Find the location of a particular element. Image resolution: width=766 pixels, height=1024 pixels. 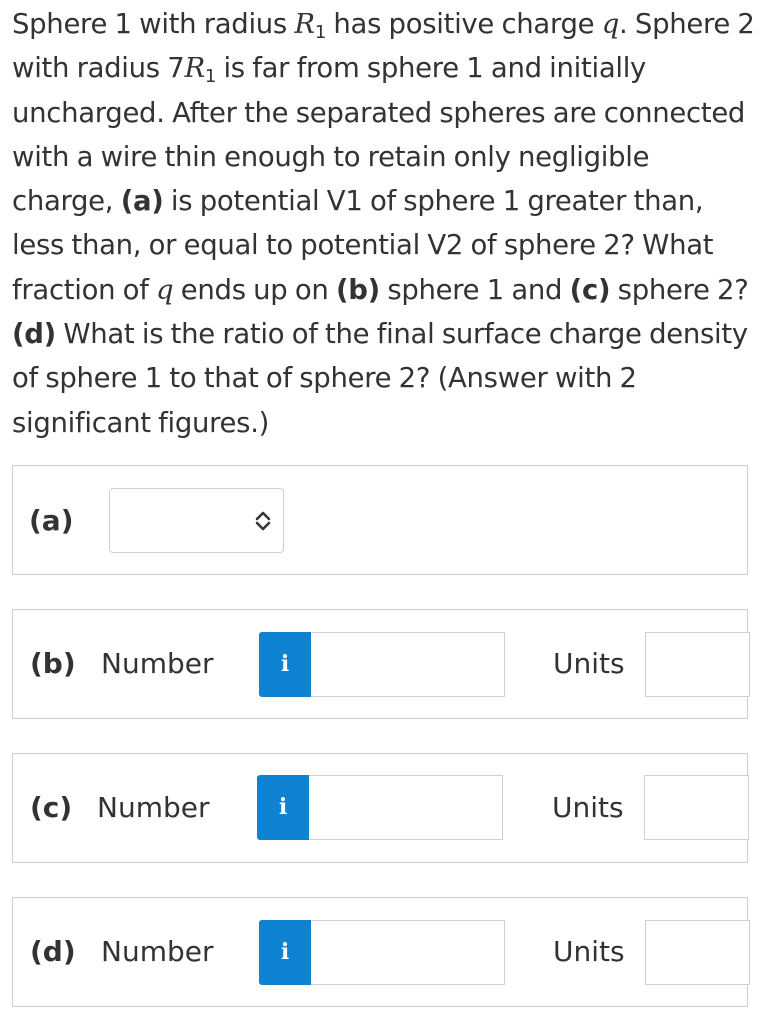

part-c-info-button: i is located at coordinates (283, 807).